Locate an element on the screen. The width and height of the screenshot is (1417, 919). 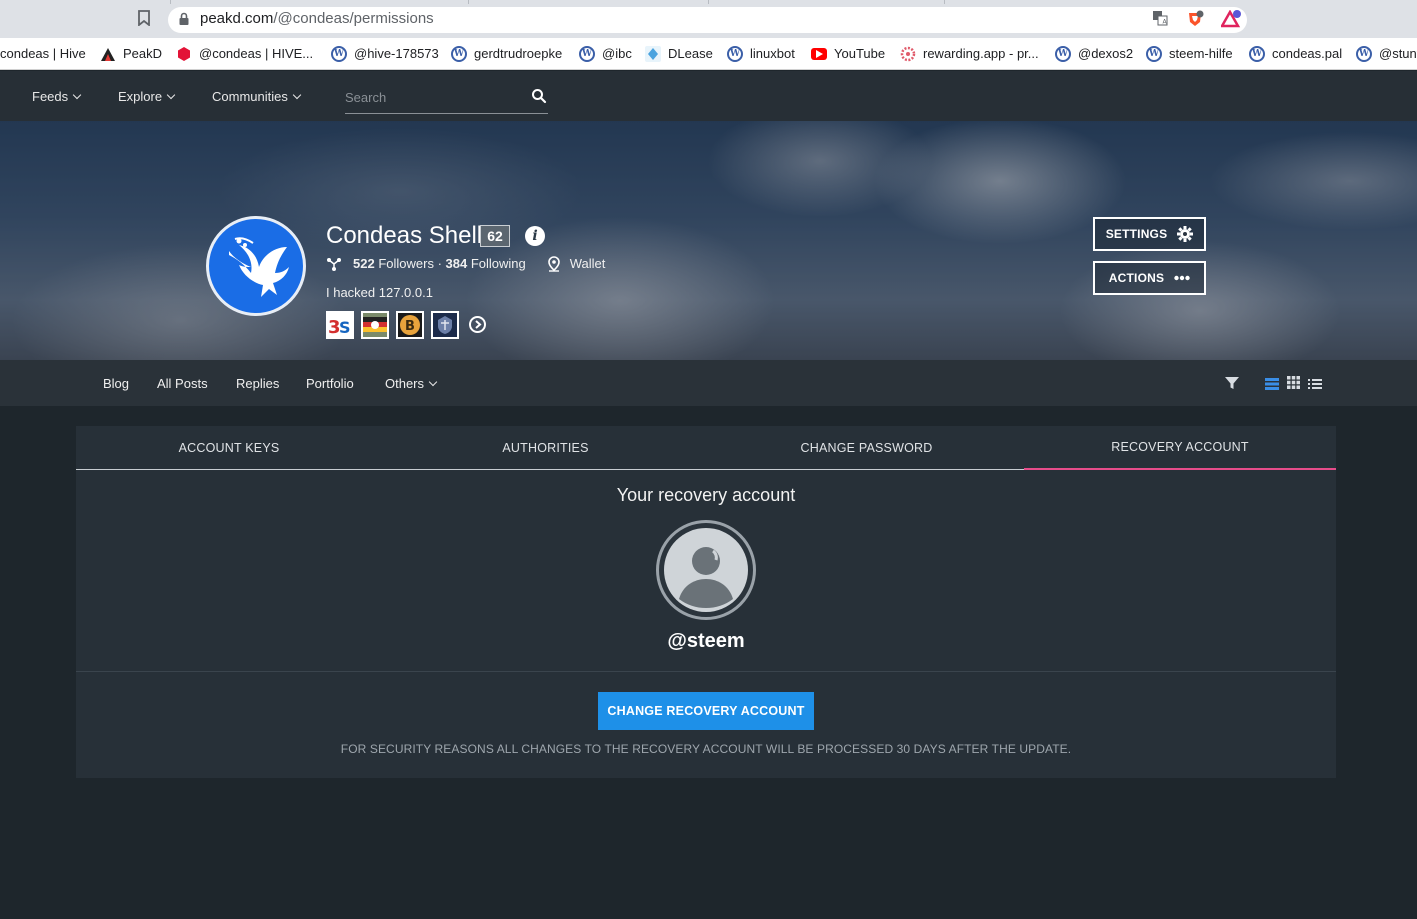
bookmark-item: W @stunt is located at coordinates (1386, 54).